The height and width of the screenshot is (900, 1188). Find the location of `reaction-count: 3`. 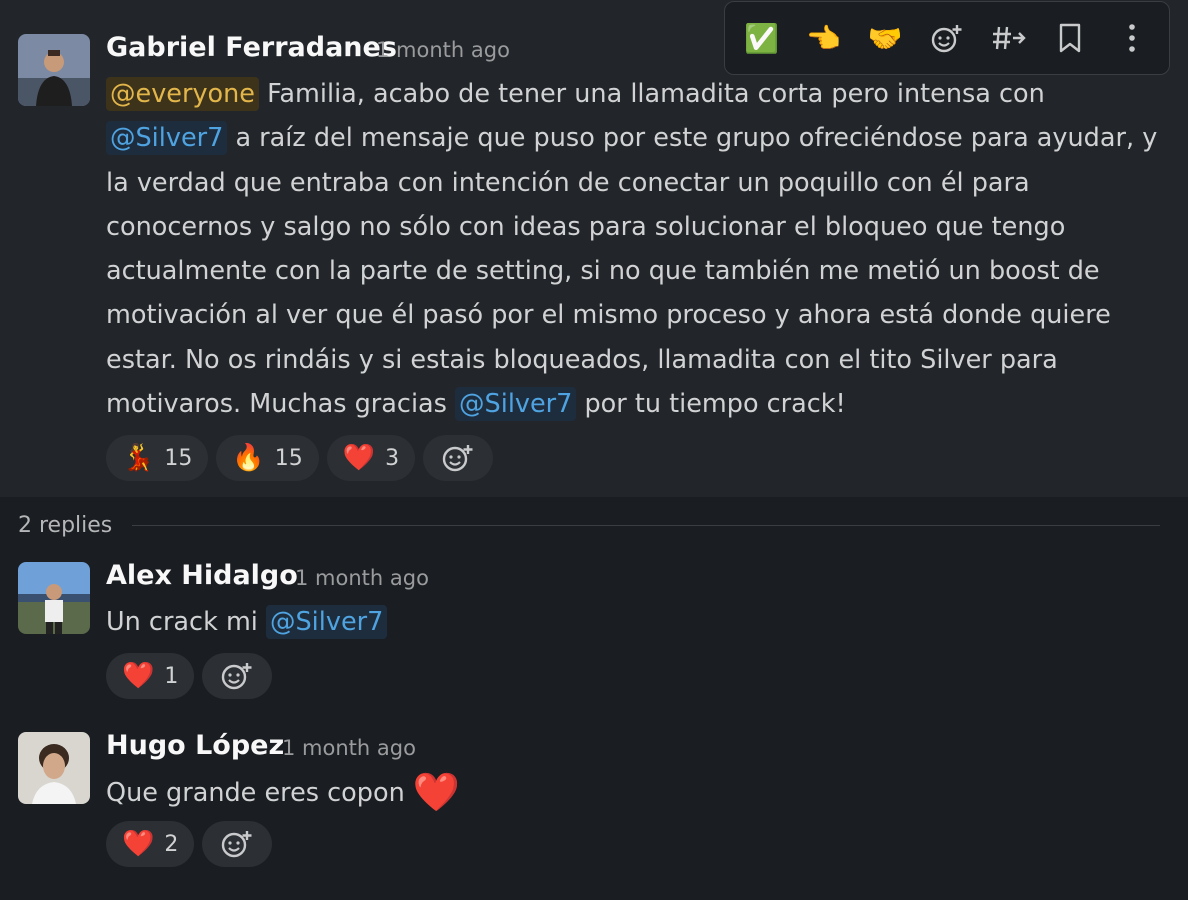

reaction-count: 3 is located at coordinates (392, 458).